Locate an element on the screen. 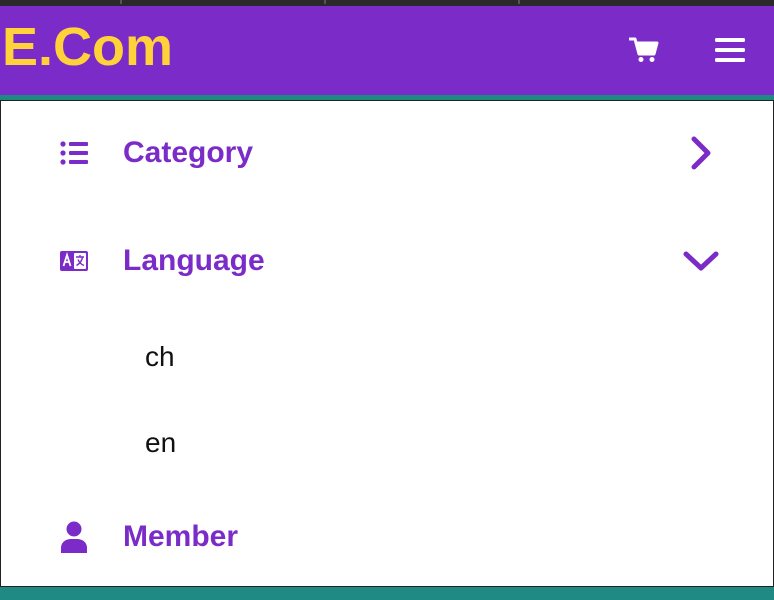 The width and height of the screenshot is (774, 600). shopping-cart-icon is located at coordinates (643, 52).